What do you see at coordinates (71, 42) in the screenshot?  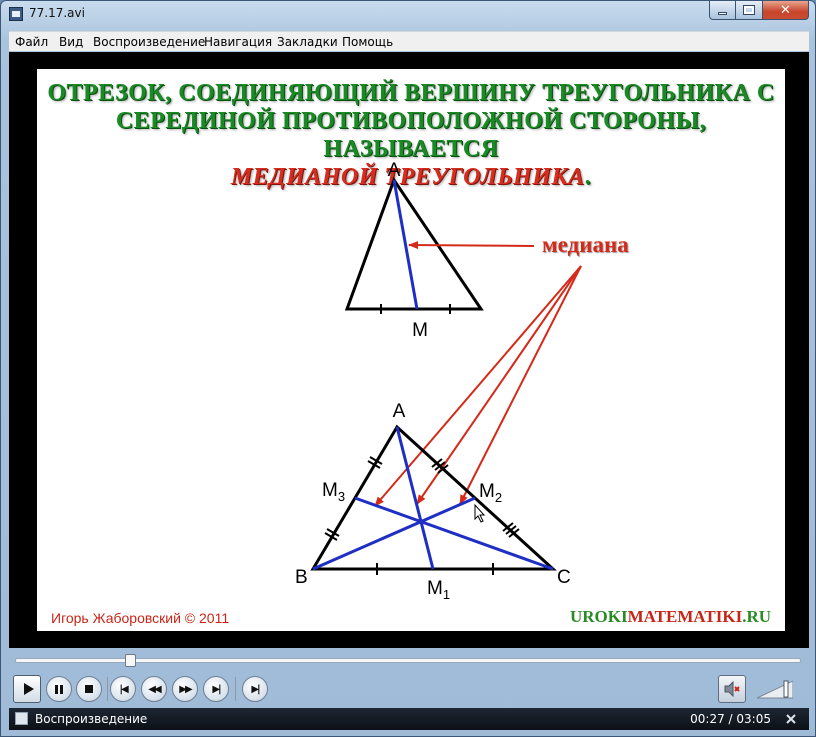 I see `menu-view: Вид` at bounding box center [71, 42].